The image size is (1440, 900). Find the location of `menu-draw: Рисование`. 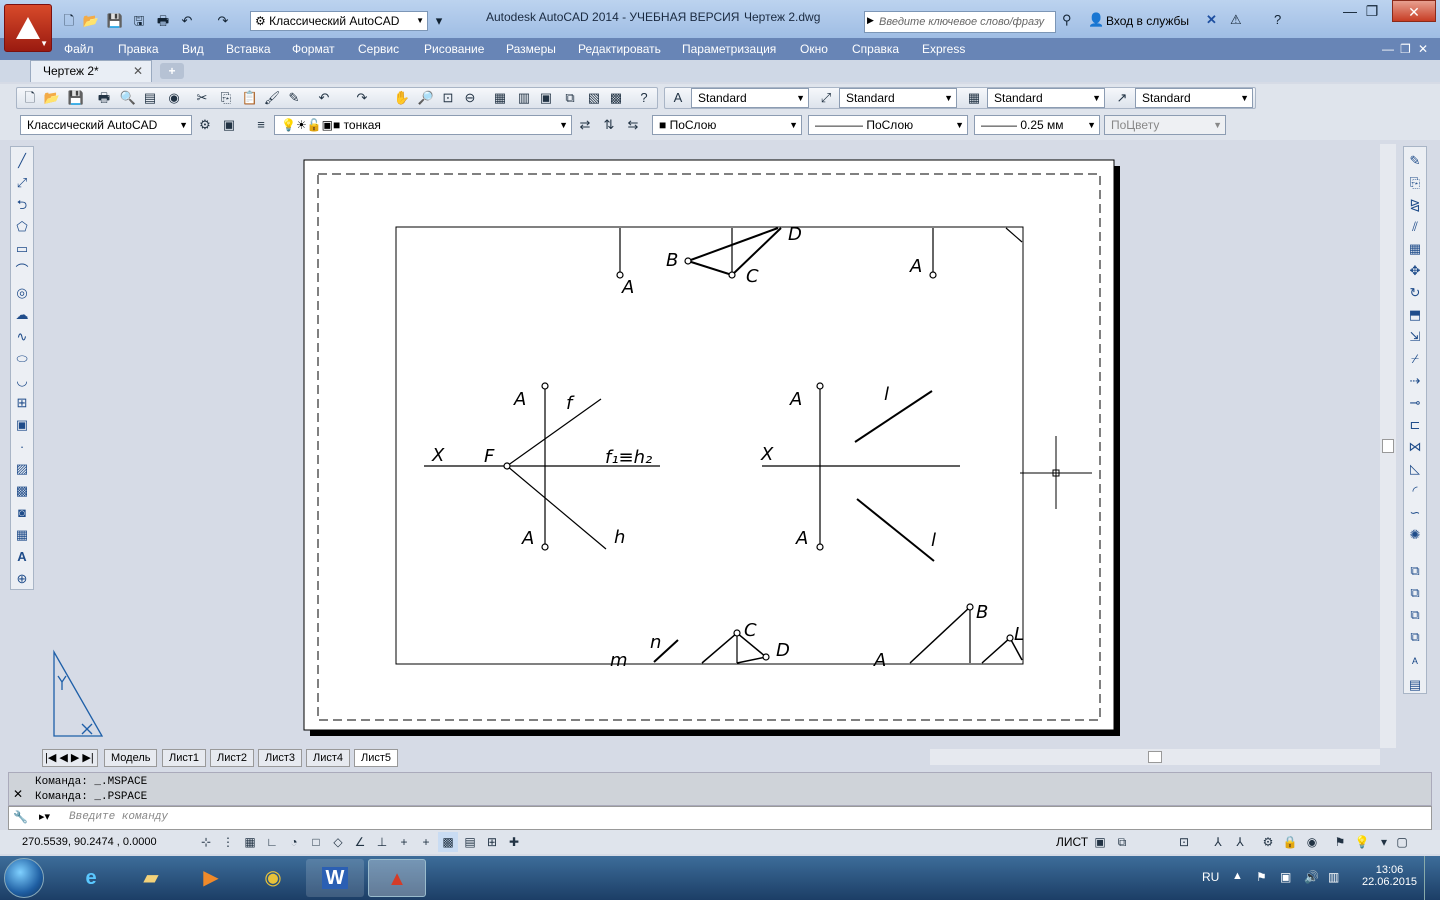

menu-draw: Рисование is located at coordinates (454, 49).